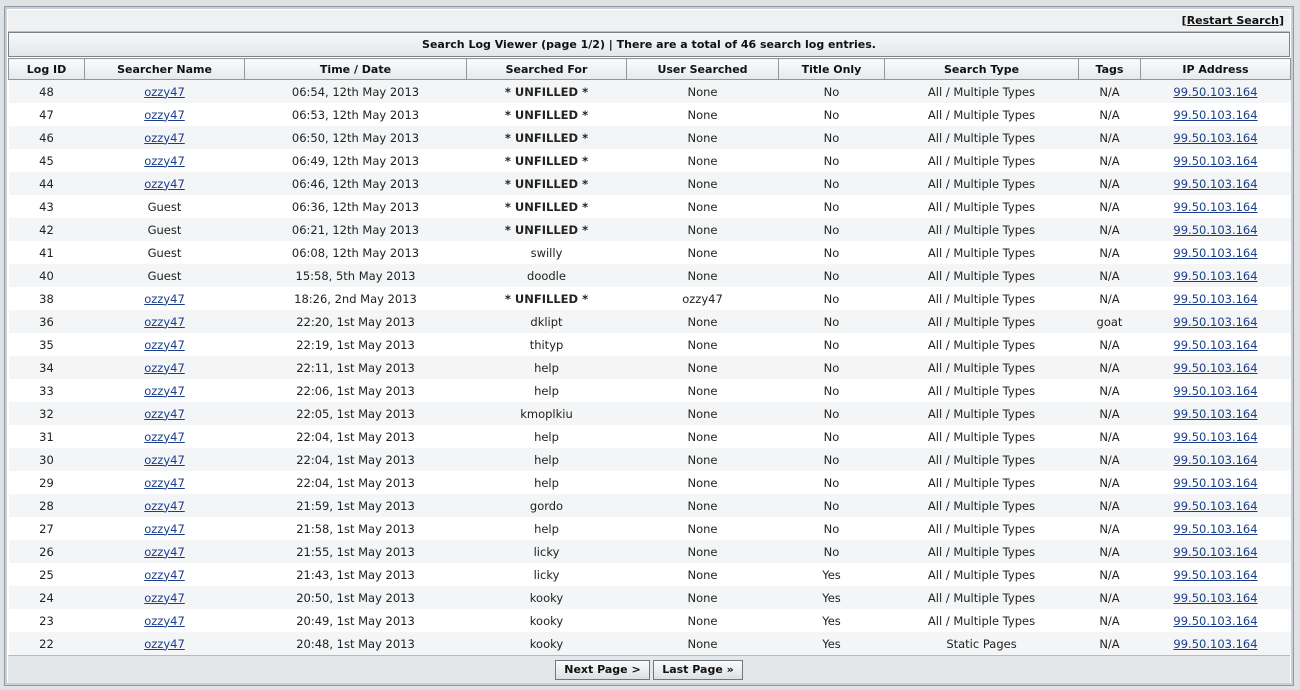  I want to click on searched-for: dklipt, so click(546, 321).